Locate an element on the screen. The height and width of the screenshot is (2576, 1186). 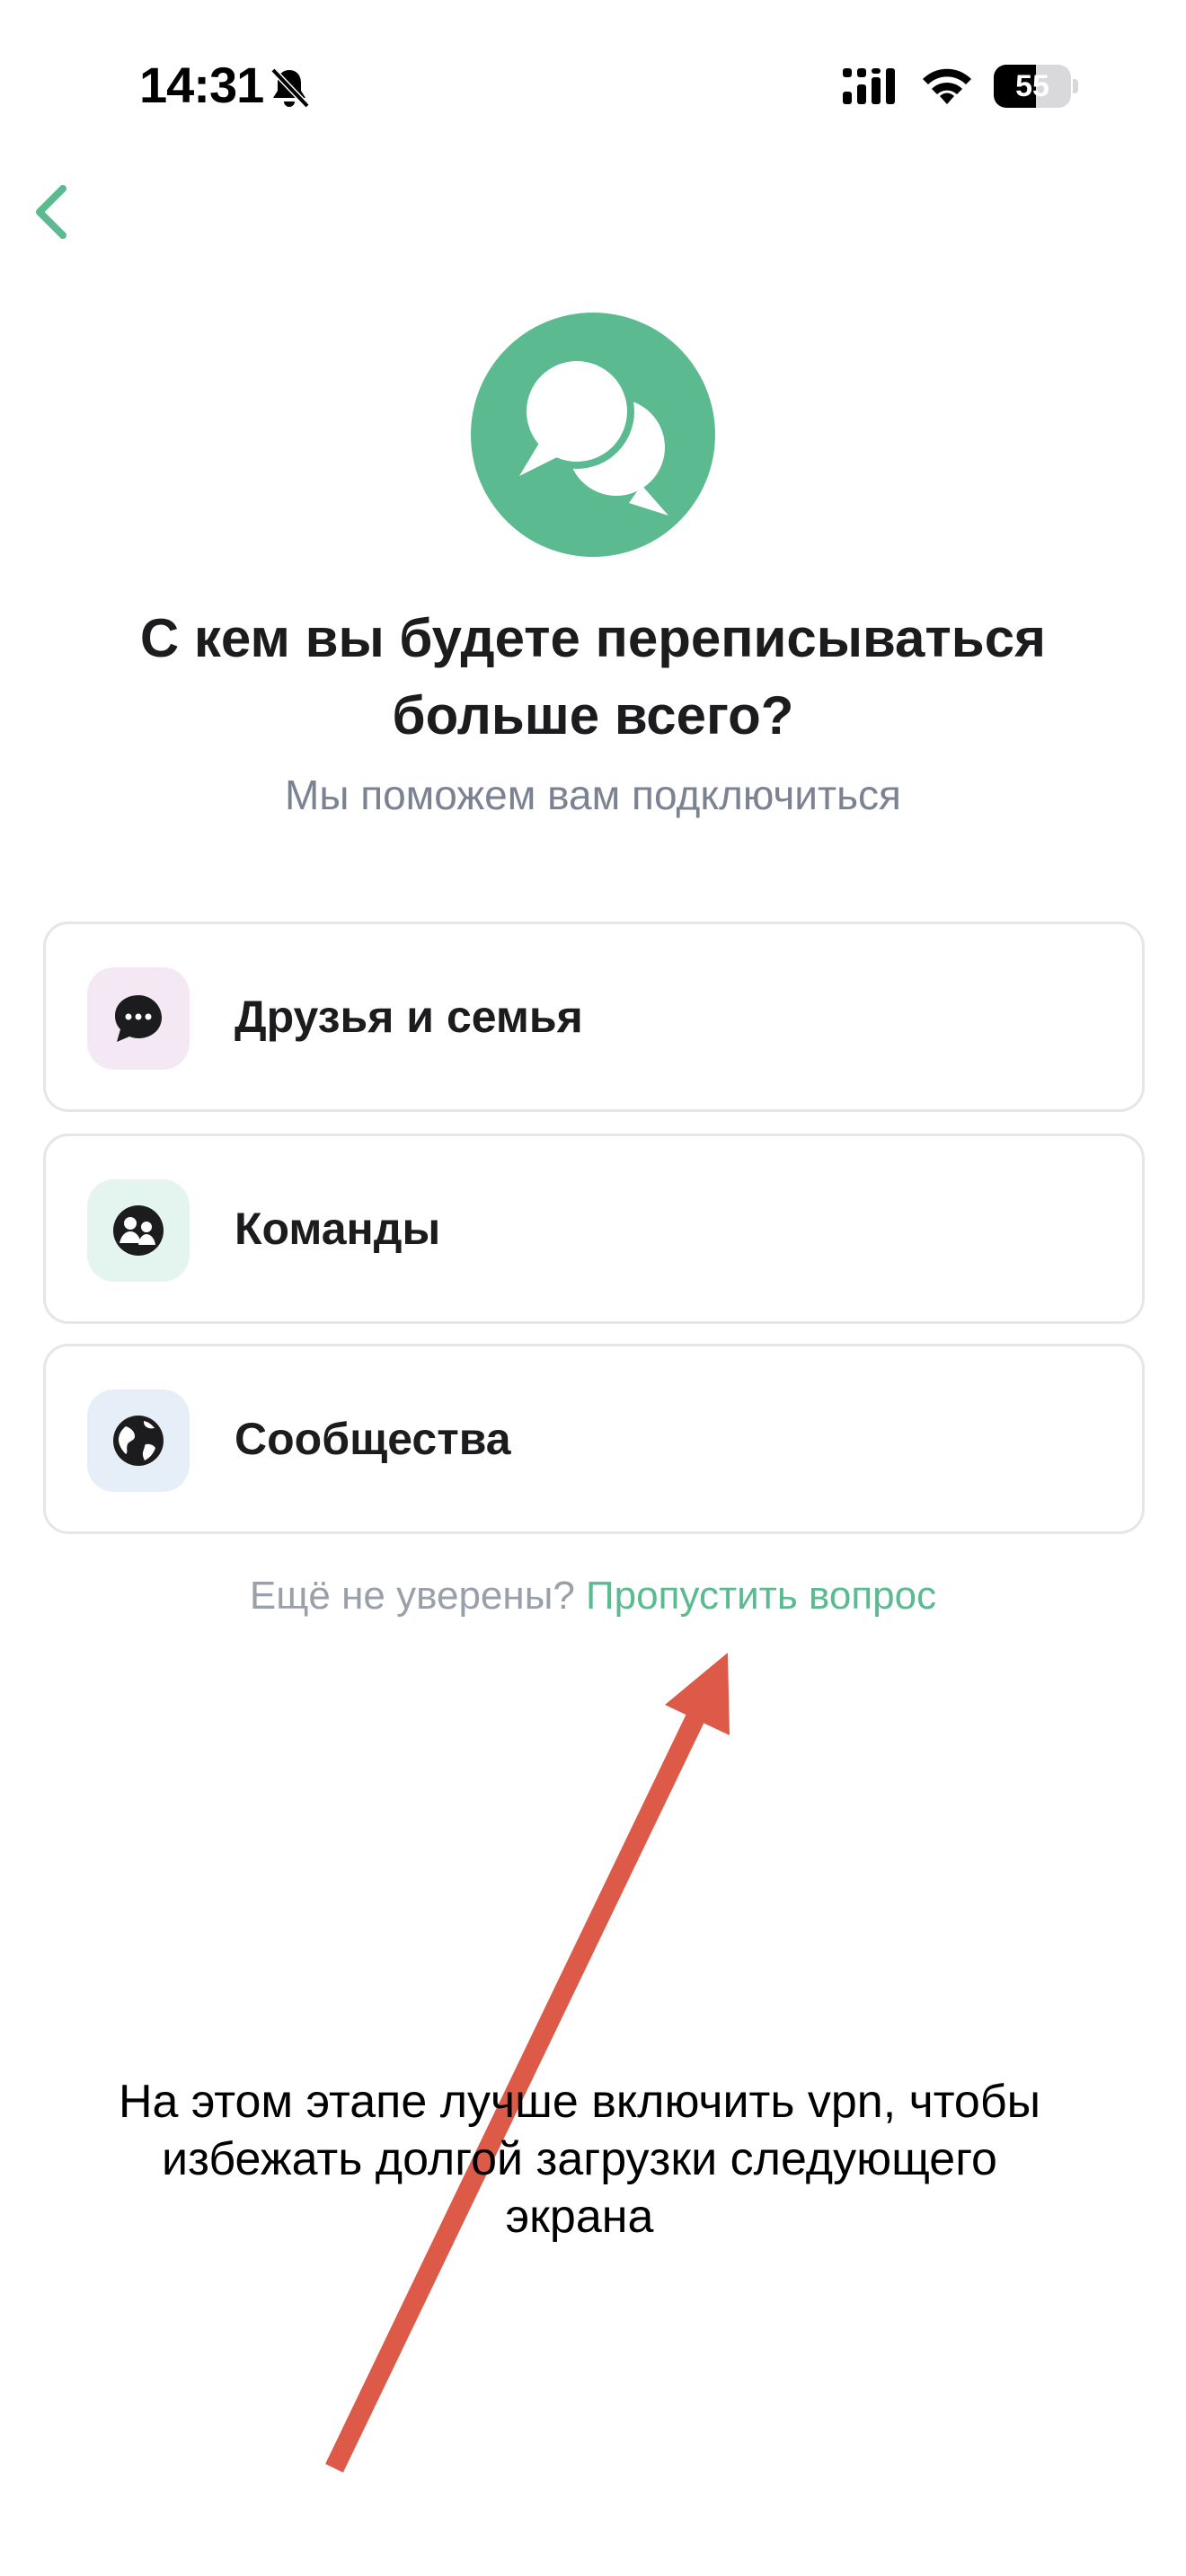
chat-bubbles-icon is located at coordinates (593, 435).